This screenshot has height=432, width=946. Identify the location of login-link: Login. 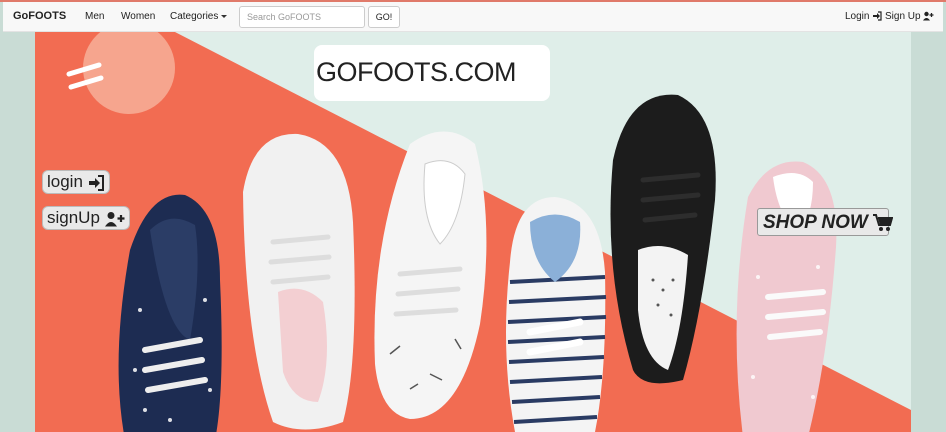
(863, 16).